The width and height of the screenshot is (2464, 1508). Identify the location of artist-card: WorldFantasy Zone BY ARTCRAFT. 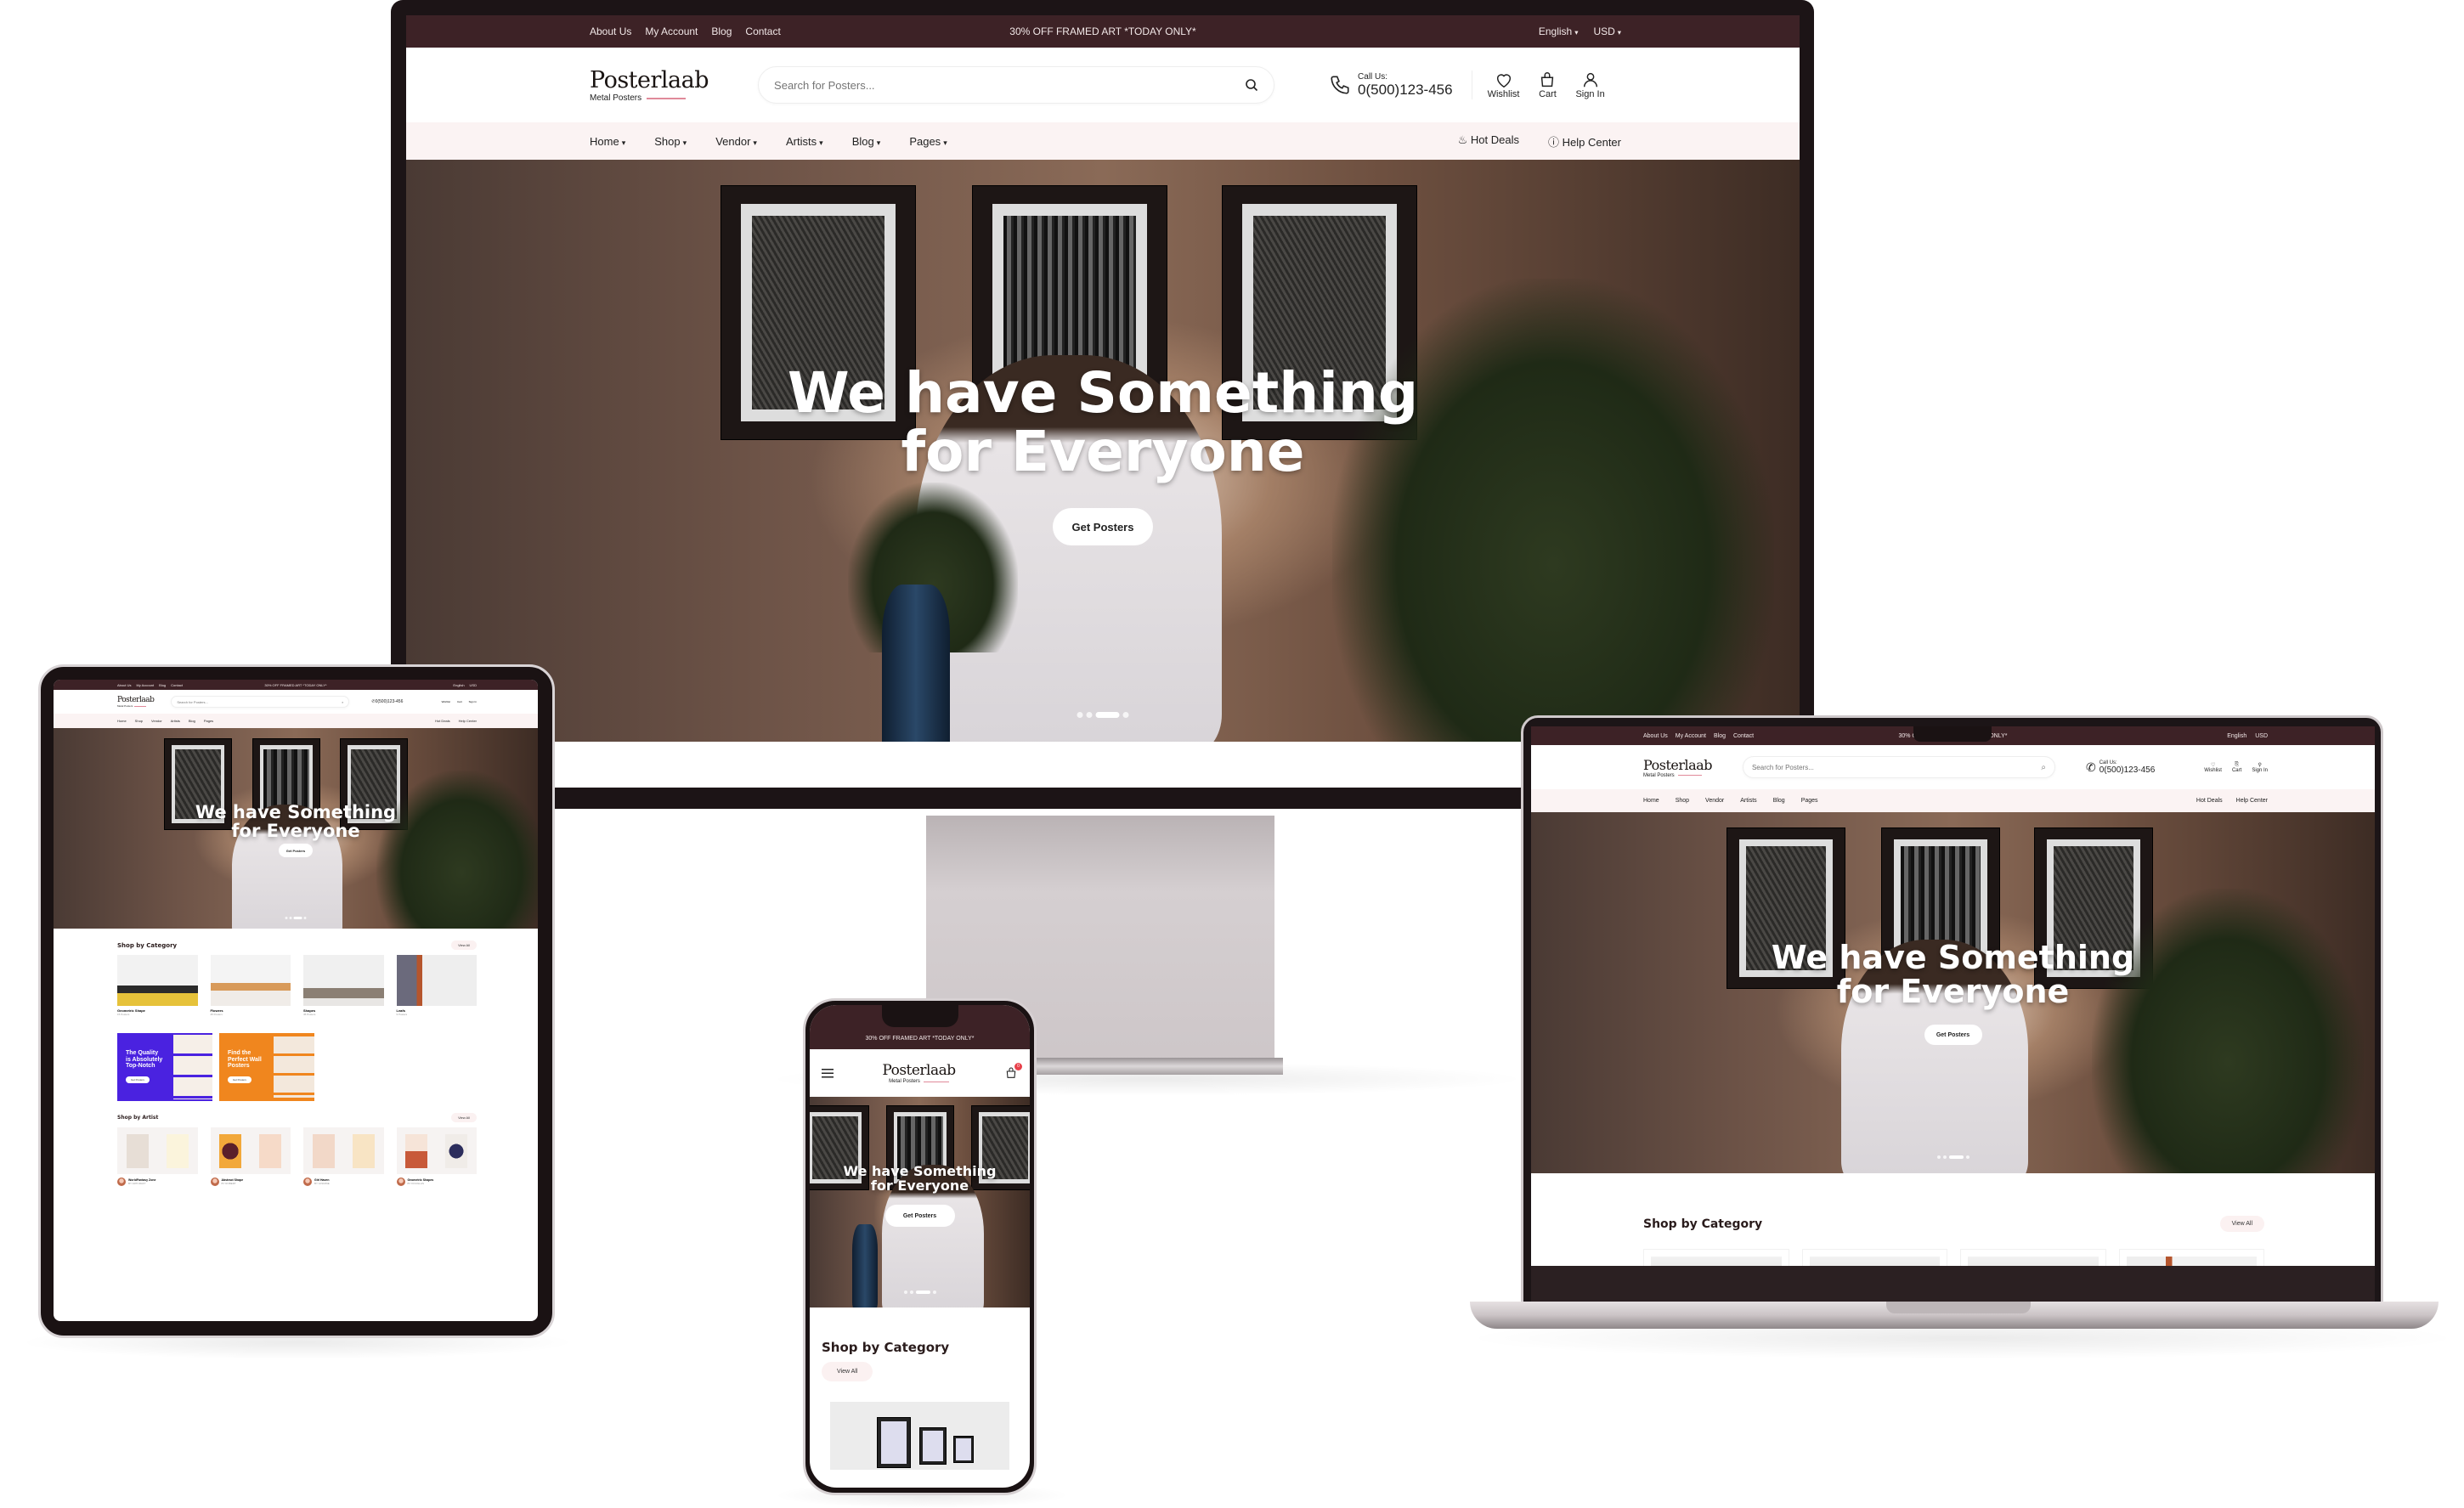
(157, 1156).